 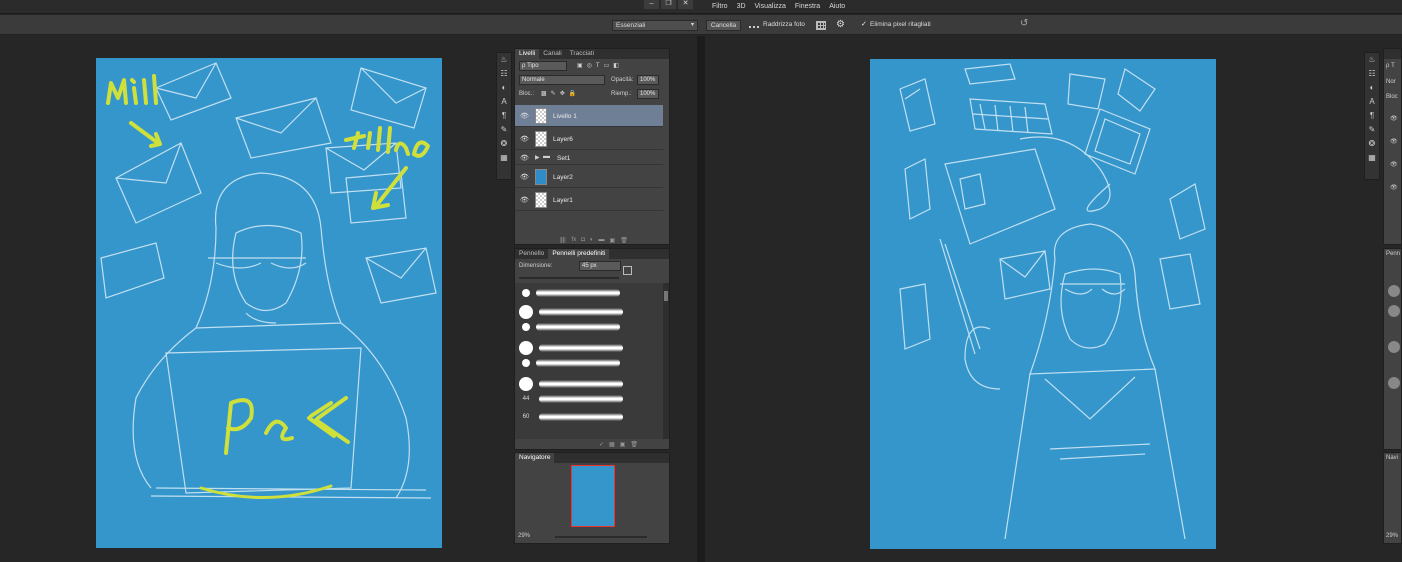 I want to click on gear-icon: ⚙, so click(x=840, y=24).